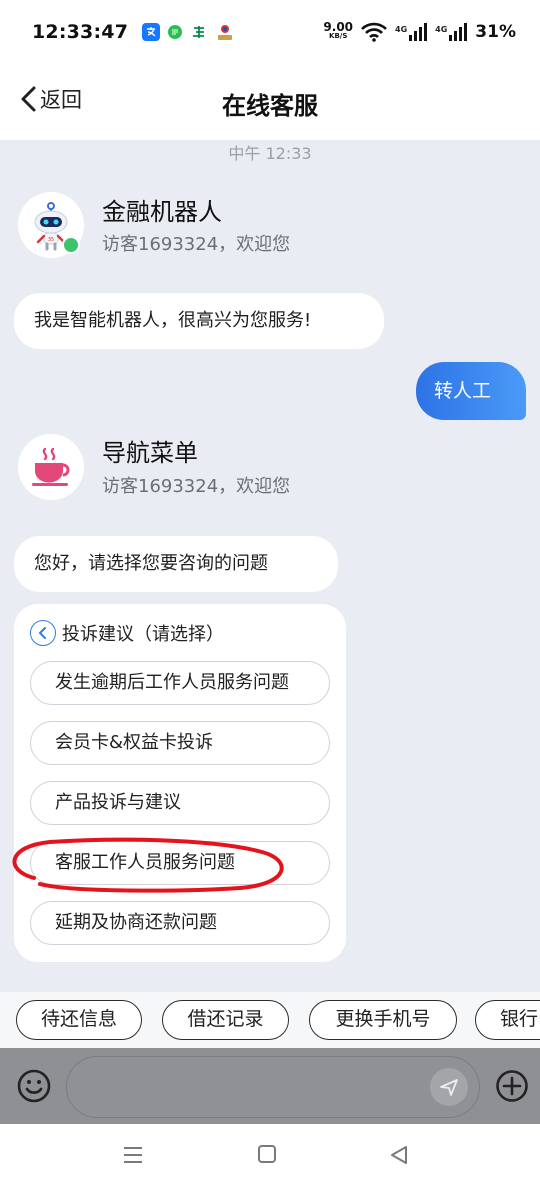 The width and height of the screenshot is (540, 1188). I want to click on menu-icon, so click(133, 1155).